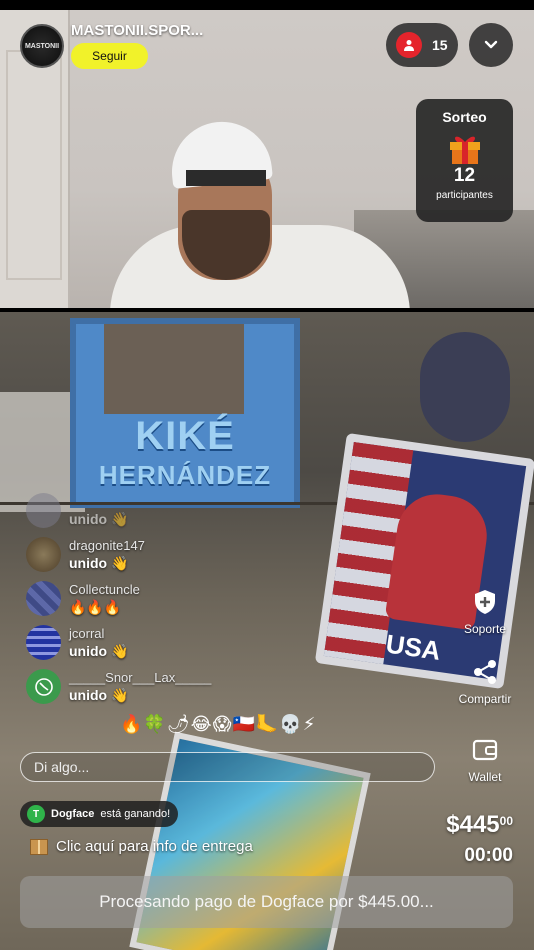 The height and width of the screenshot is (950, 534). Describe the element at coordinates (465, 147) in the screenshot. I see `gift-icon` at that location.